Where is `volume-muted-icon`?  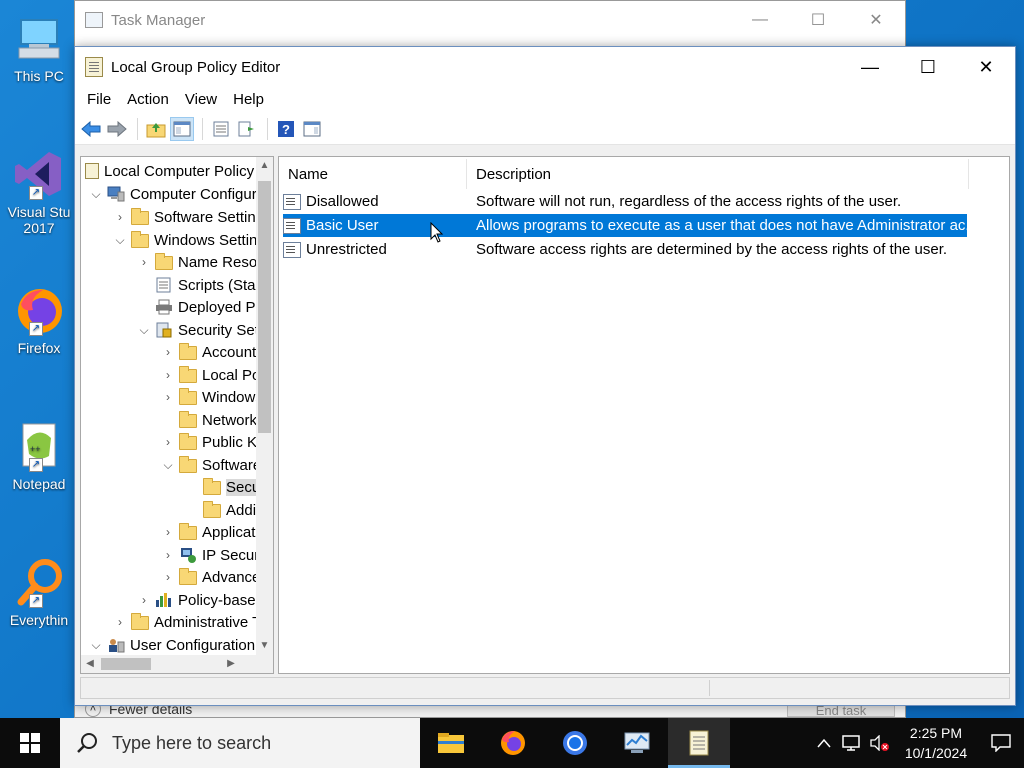 volume-muted-icon is located at coordinates (880, 743).